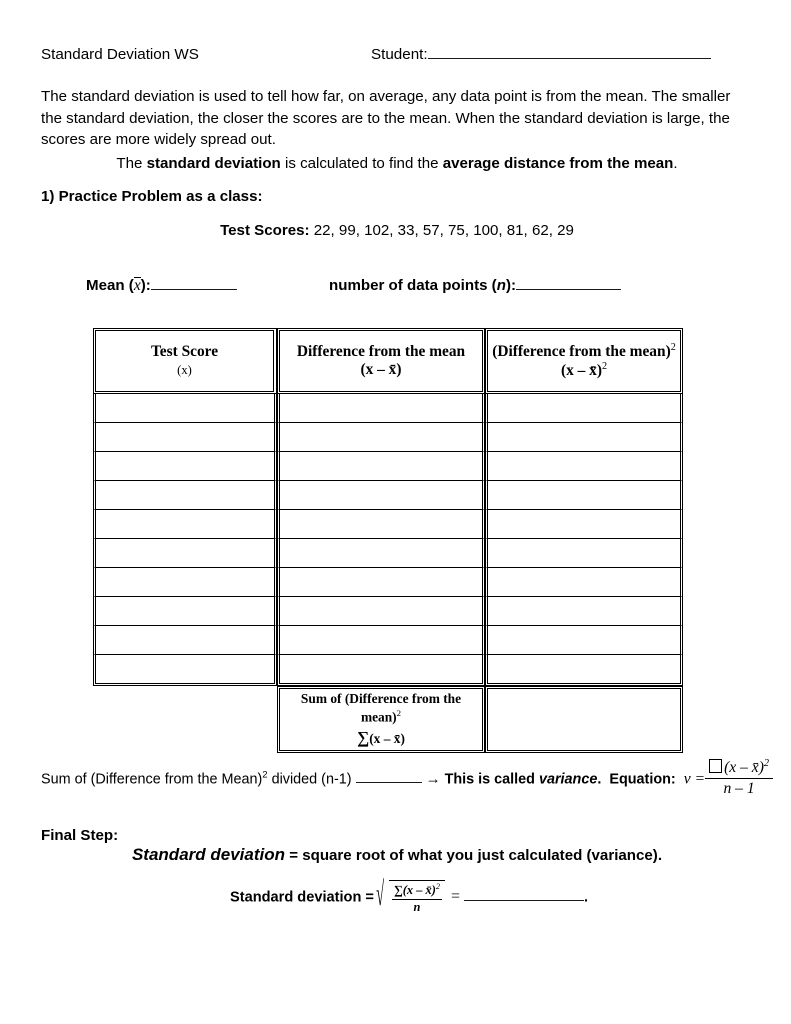  I want to click on formula-numerator-exponent: 2, so click(437, 886).